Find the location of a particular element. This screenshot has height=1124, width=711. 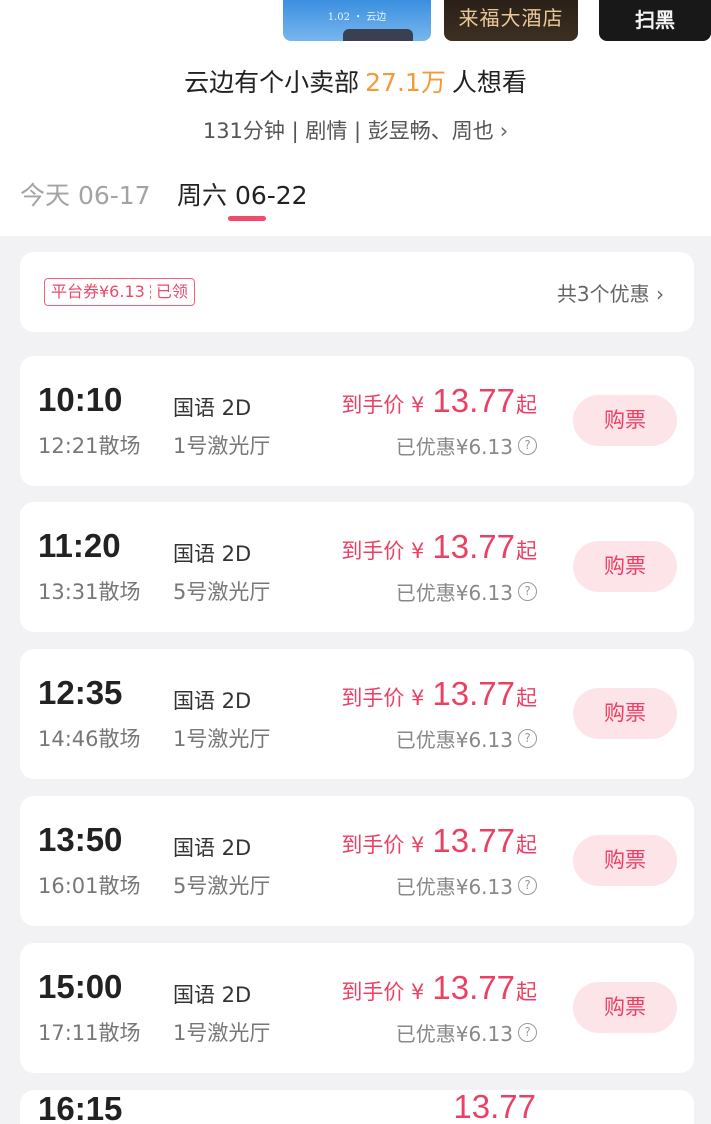

end-time: 12:21散场 is located at coordinates (89, 446).